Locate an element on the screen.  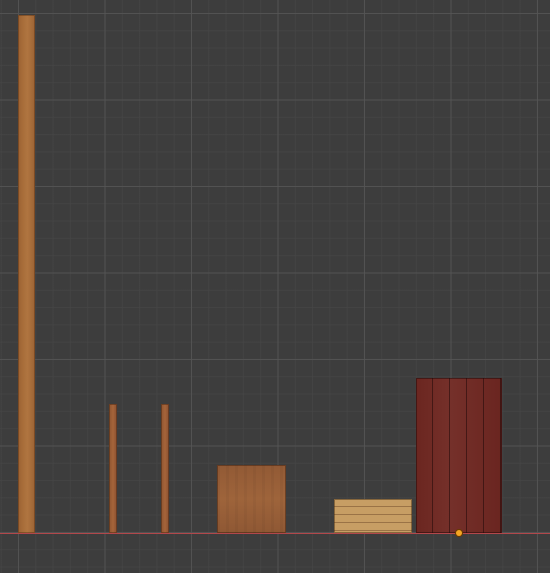
post-right is located at coordinates (165, 468).